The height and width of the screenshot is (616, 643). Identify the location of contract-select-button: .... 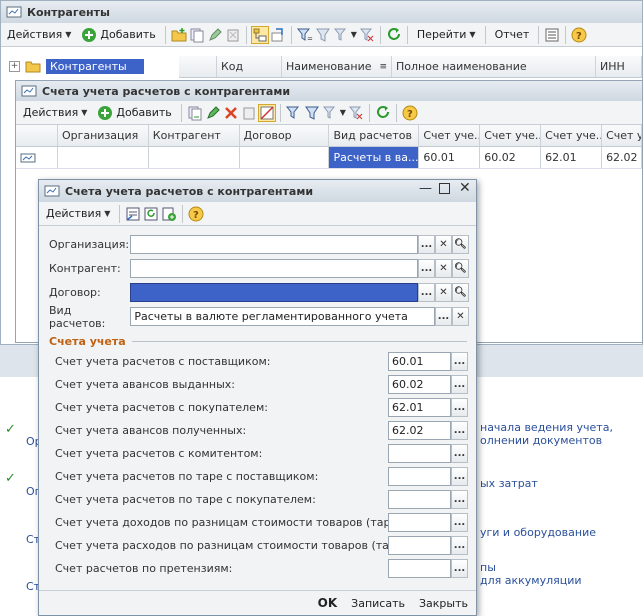
(426, 292).